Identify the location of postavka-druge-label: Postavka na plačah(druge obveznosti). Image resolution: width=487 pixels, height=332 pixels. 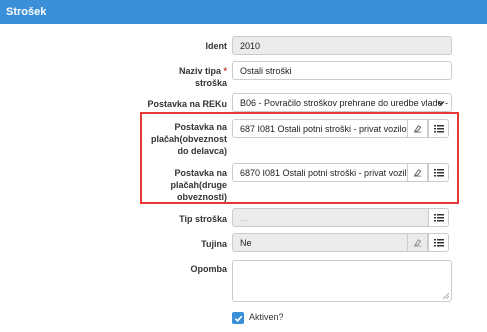
(198, 185).